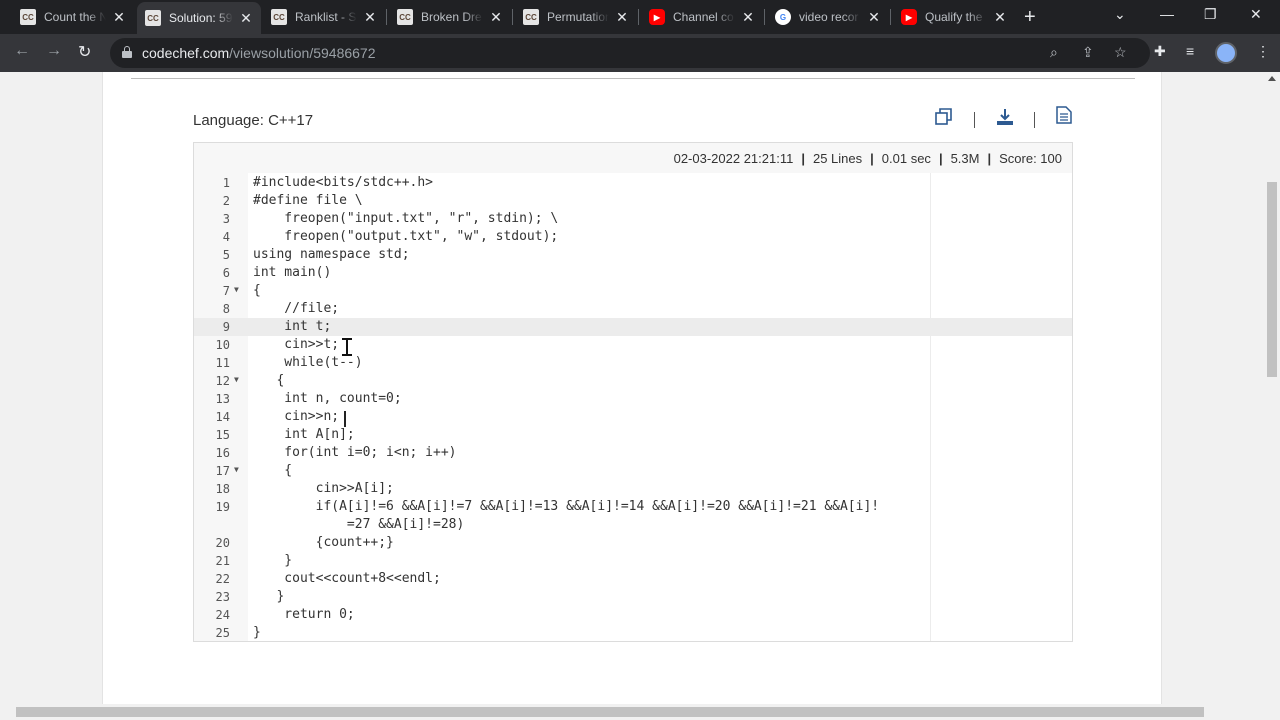 Image resolution: width=1280 pixels, height=720 pixels. Describe the element at coordinates (633, 471) in the screenshot. I see `code-line: 17 ▼ {` at that location.